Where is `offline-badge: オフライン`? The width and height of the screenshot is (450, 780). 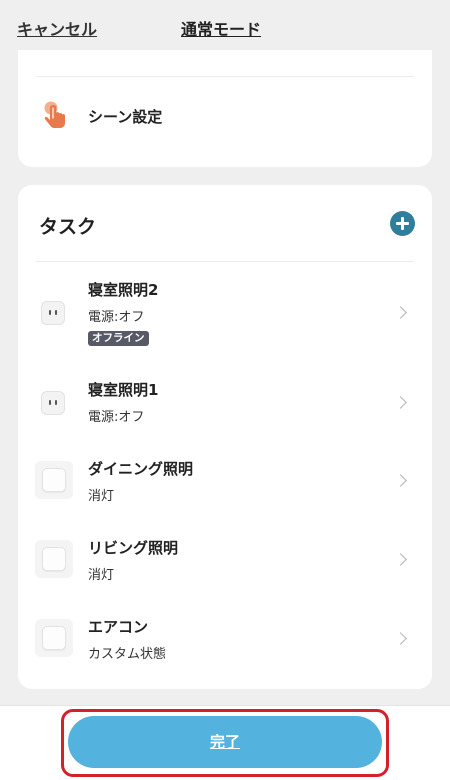 offline-badge: オフライン is located at coordinates (118, 338).